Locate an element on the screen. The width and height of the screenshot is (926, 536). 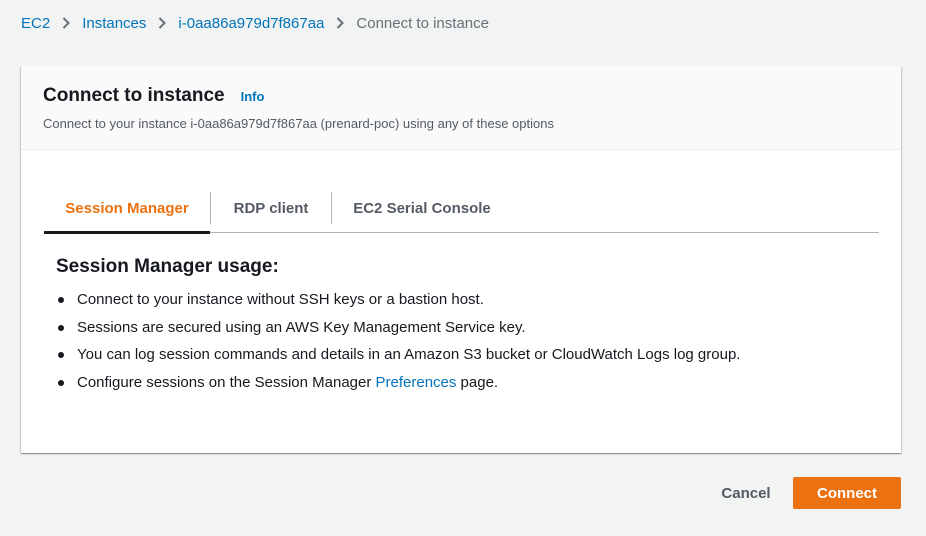
title-row: Connect to instance Info is located at coordinates (461, 96).